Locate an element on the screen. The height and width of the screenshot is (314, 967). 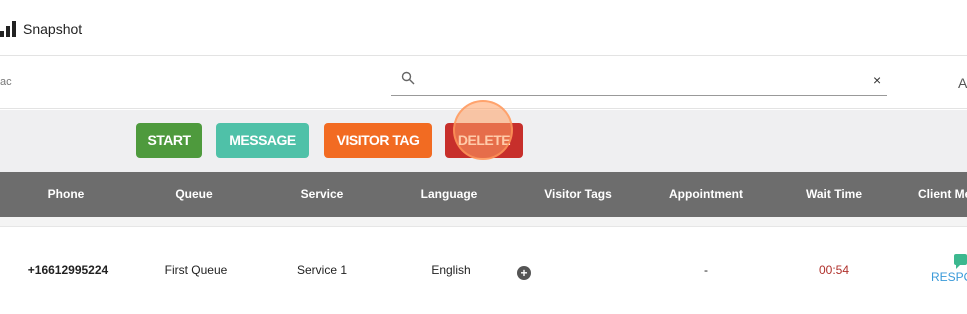
cell-queue: First Queue is located at coordinates (196, 270).